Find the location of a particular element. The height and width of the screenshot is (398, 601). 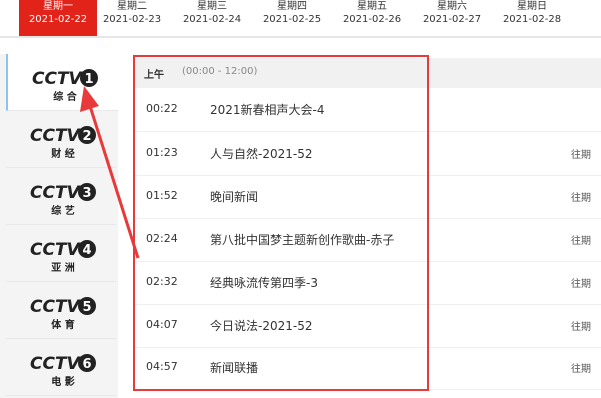

date-tab-fri: 星期五 2021-02-26 is located at coordinates (372, 18).